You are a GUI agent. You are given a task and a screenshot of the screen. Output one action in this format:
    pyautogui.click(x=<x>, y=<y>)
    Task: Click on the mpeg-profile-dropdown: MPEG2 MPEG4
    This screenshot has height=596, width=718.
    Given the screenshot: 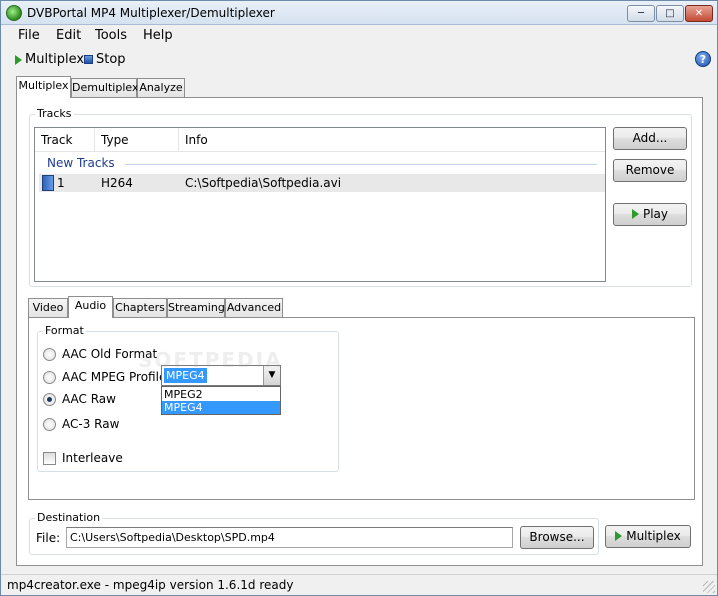 What is the action you would take?
    pyautogui.click(x=221, y=400)
    